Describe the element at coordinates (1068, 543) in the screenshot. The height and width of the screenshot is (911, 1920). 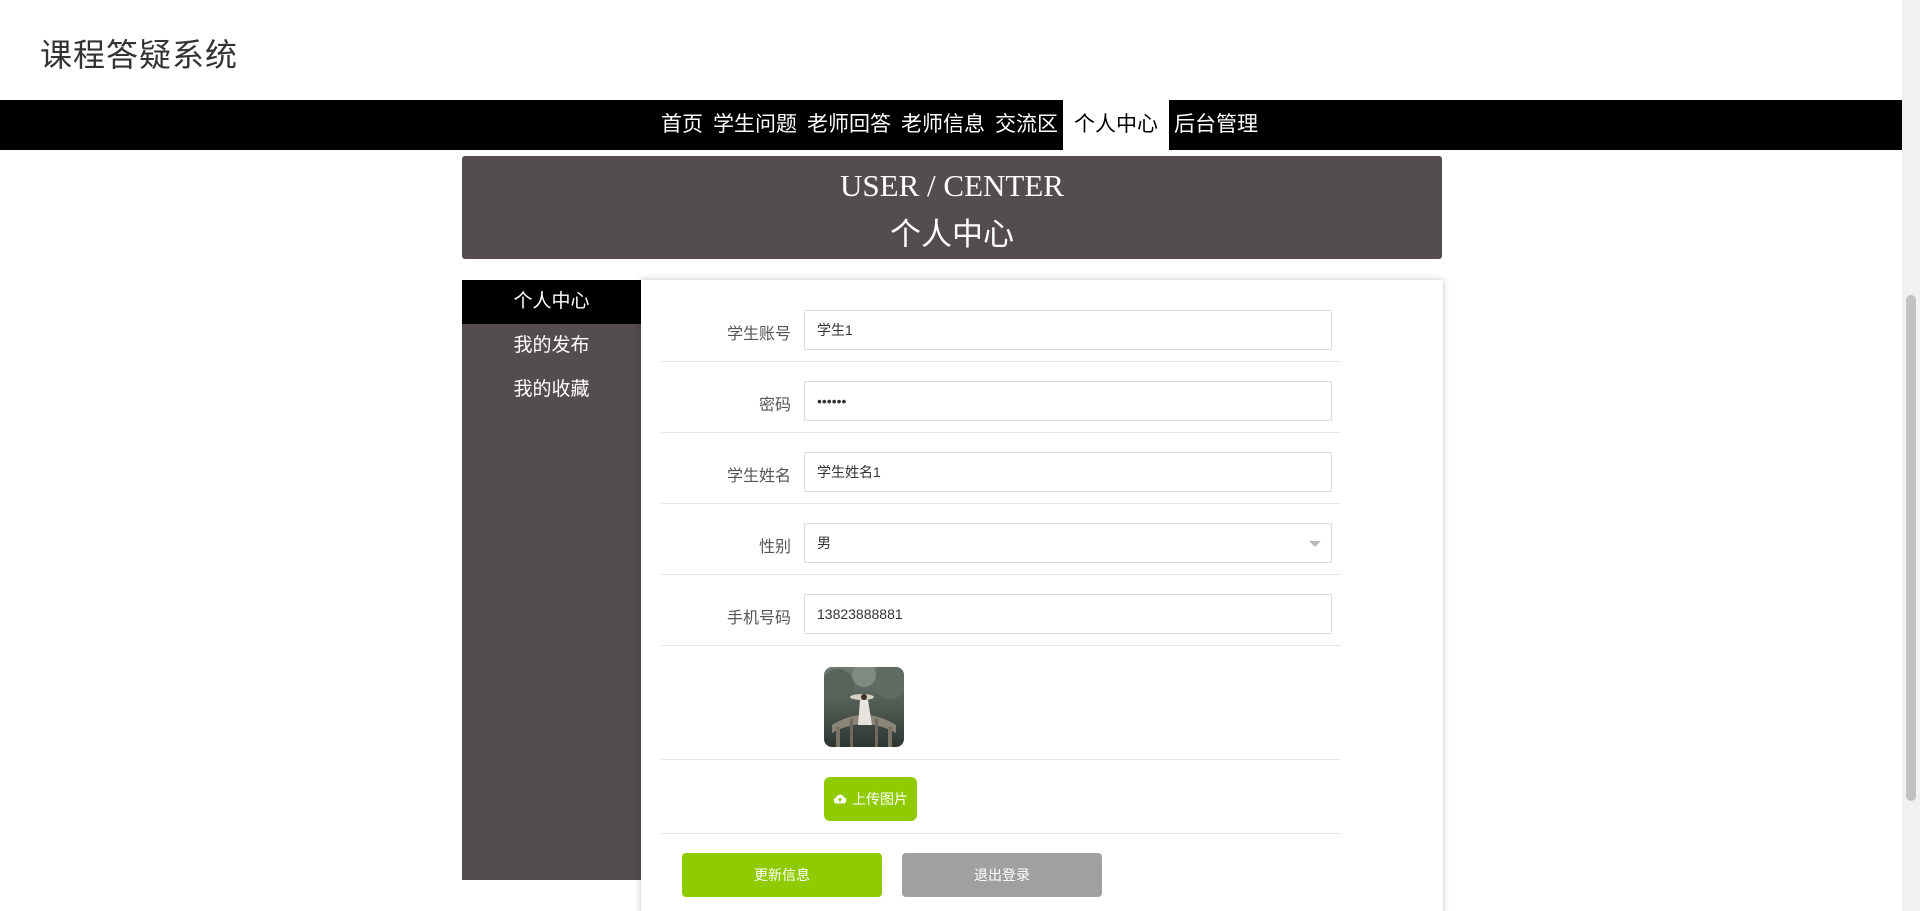
I see `gender-select: 男` at that location.